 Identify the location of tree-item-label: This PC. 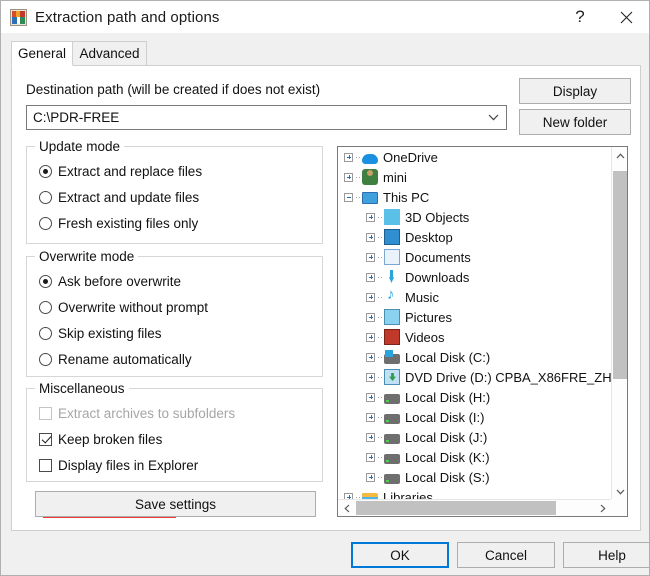
(406, 197).